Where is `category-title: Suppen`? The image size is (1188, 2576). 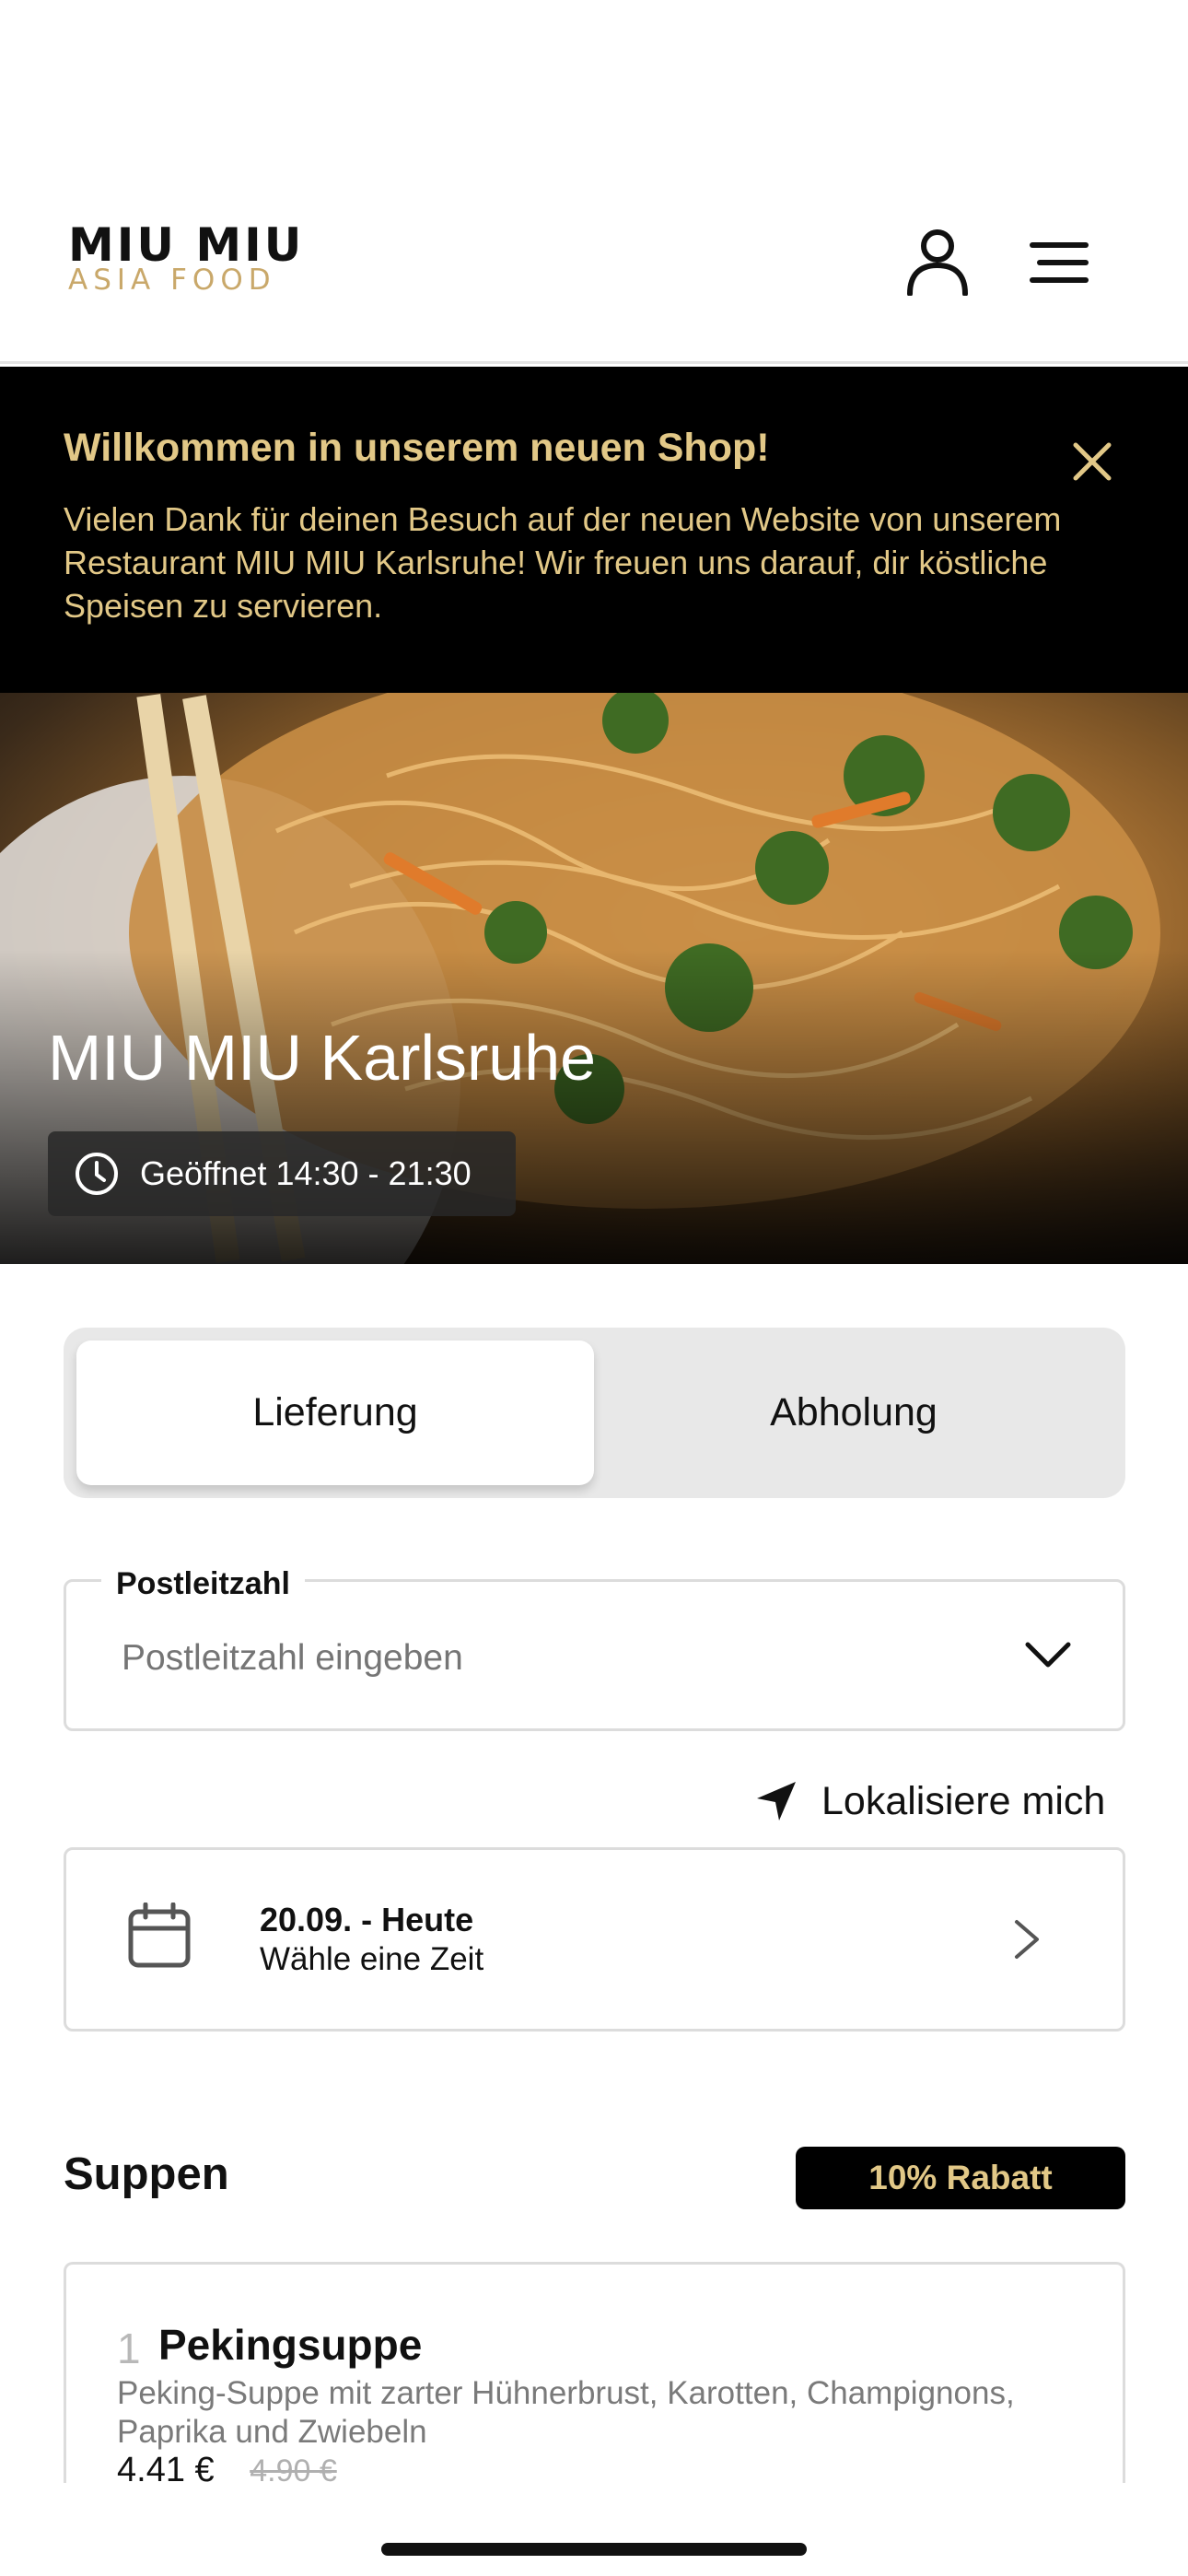 category-title: Suppen is located at coordinates (146, 2174).